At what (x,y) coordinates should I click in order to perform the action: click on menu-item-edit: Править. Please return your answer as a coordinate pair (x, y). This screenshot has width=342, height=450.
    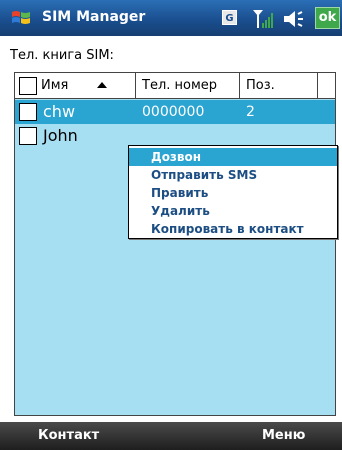
    Looking at the image, I should click on (233, 193).